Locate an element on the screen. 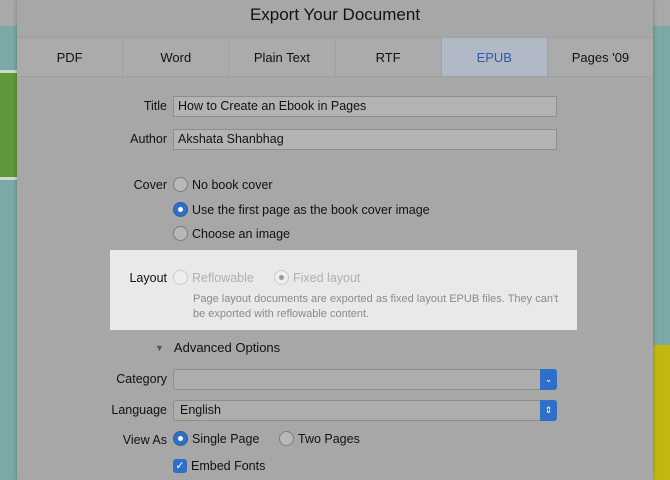 The height and width of the screenshot is (480, 670). layout-label: Layout is located at coordinates (148, 278).